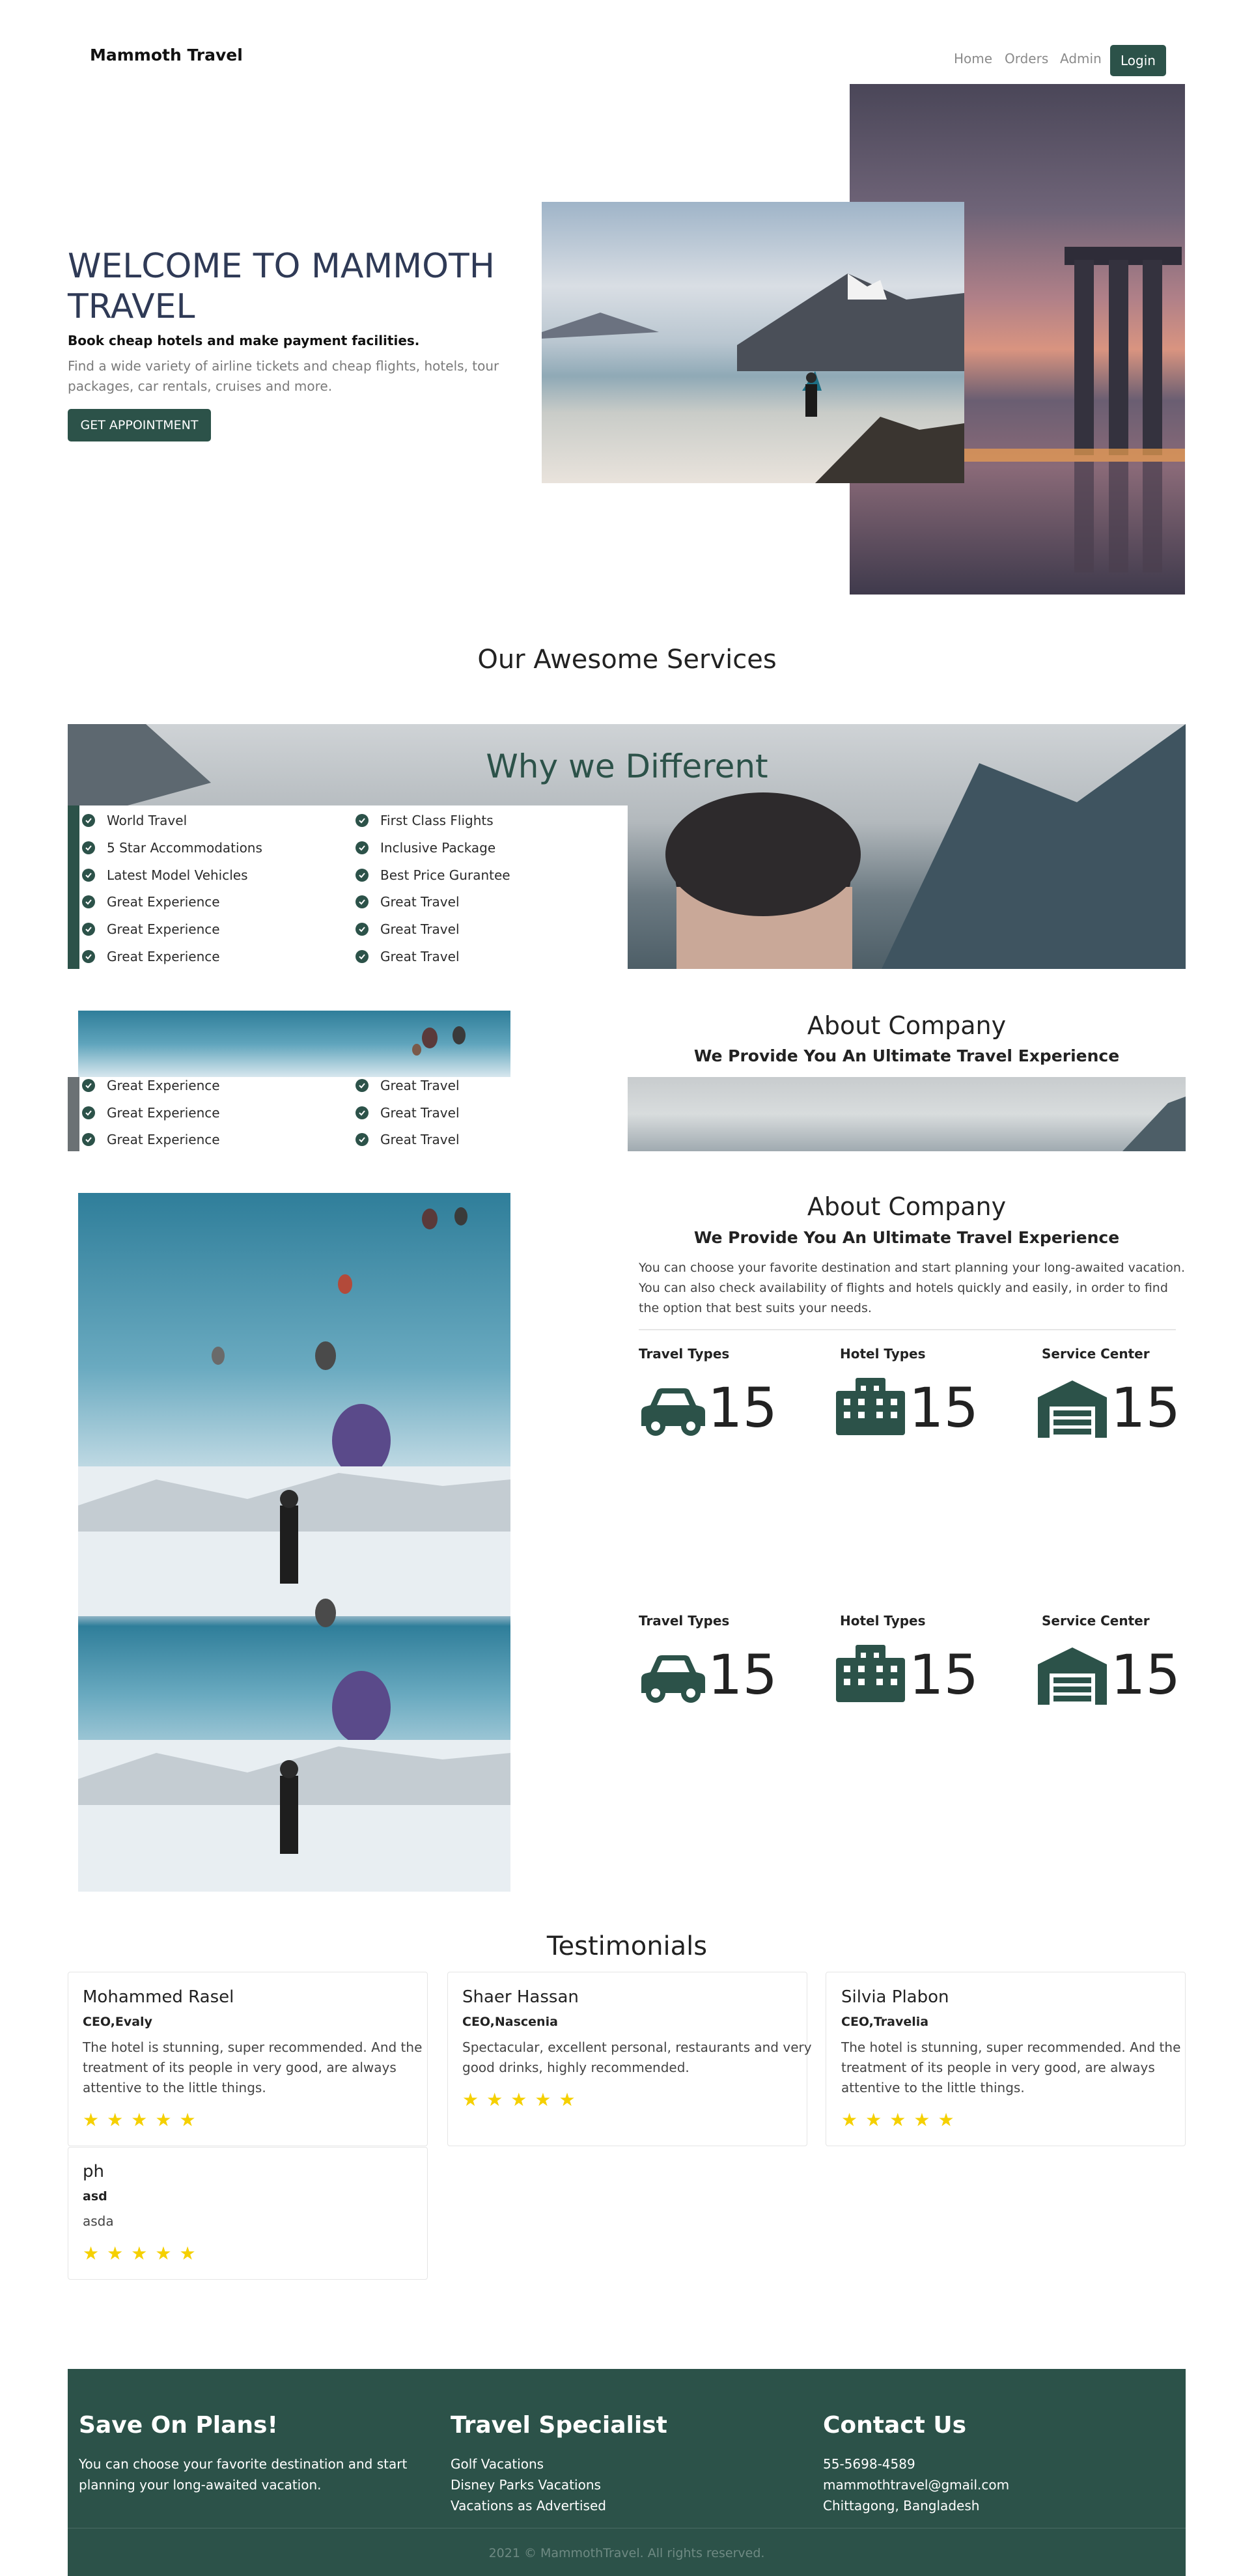  I want to click on login-button-label: Login, so click(1138, 61).